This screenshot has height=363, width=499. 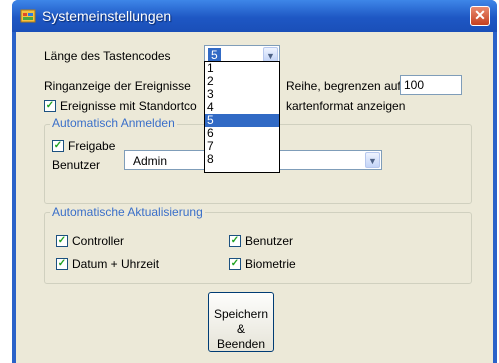 I want to click on dropdown-option: 2, so click(x=242, y=81).